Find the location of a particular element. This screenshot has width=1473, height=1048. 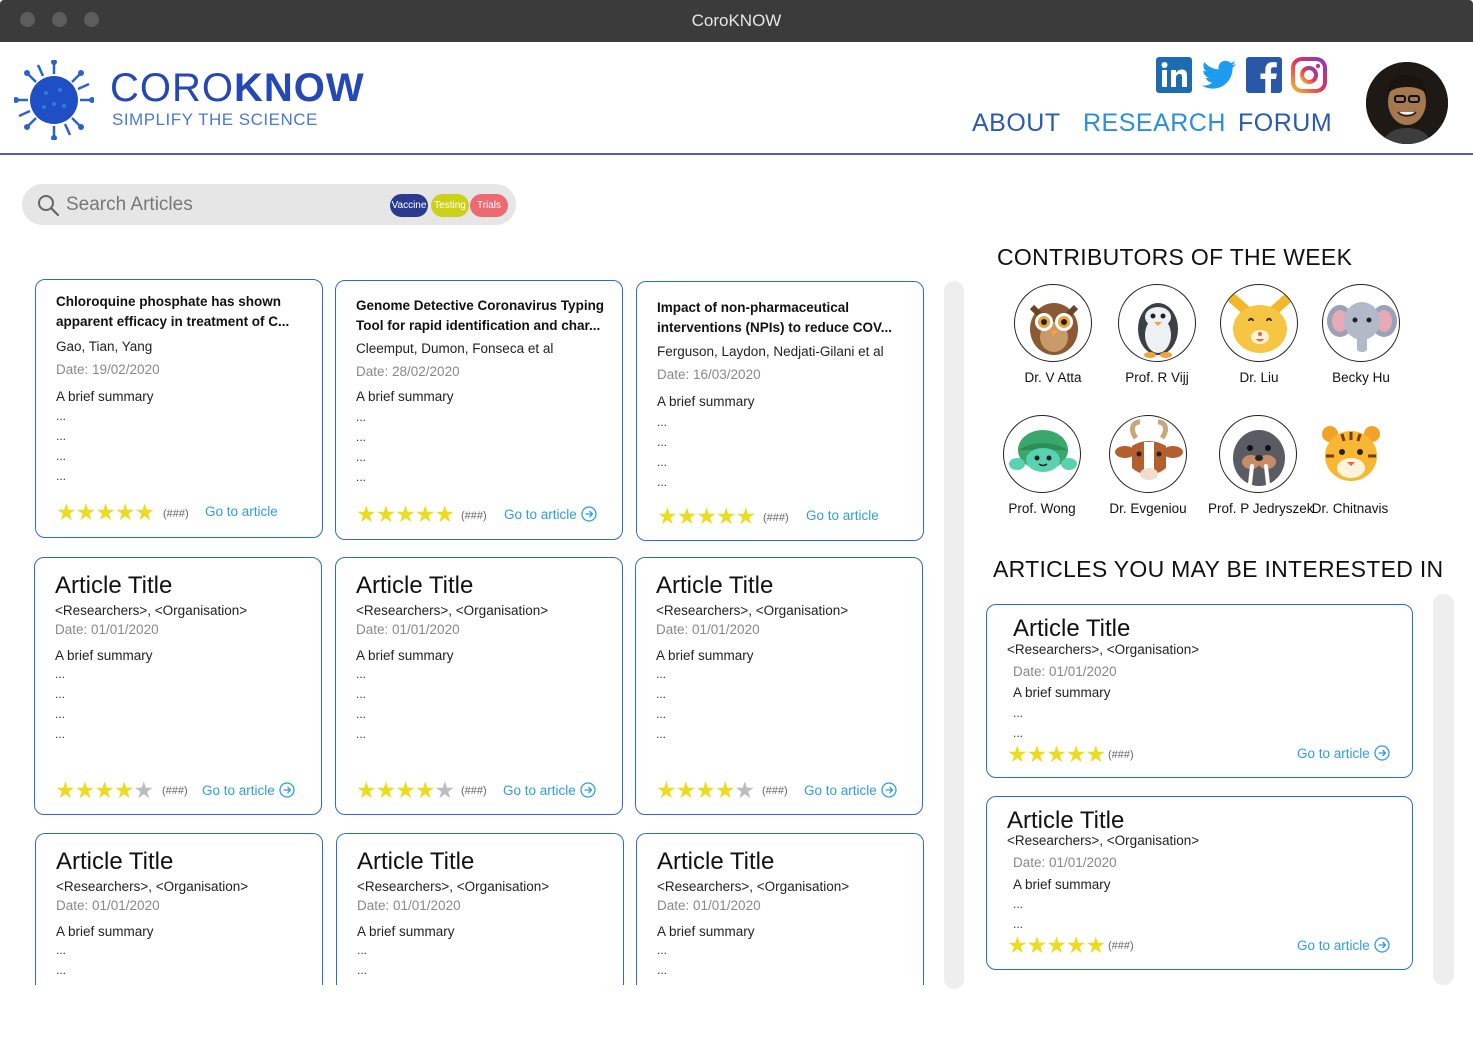

tagline: SIMPLIFY THE SCIENCE is located at coordinates (215, 119).